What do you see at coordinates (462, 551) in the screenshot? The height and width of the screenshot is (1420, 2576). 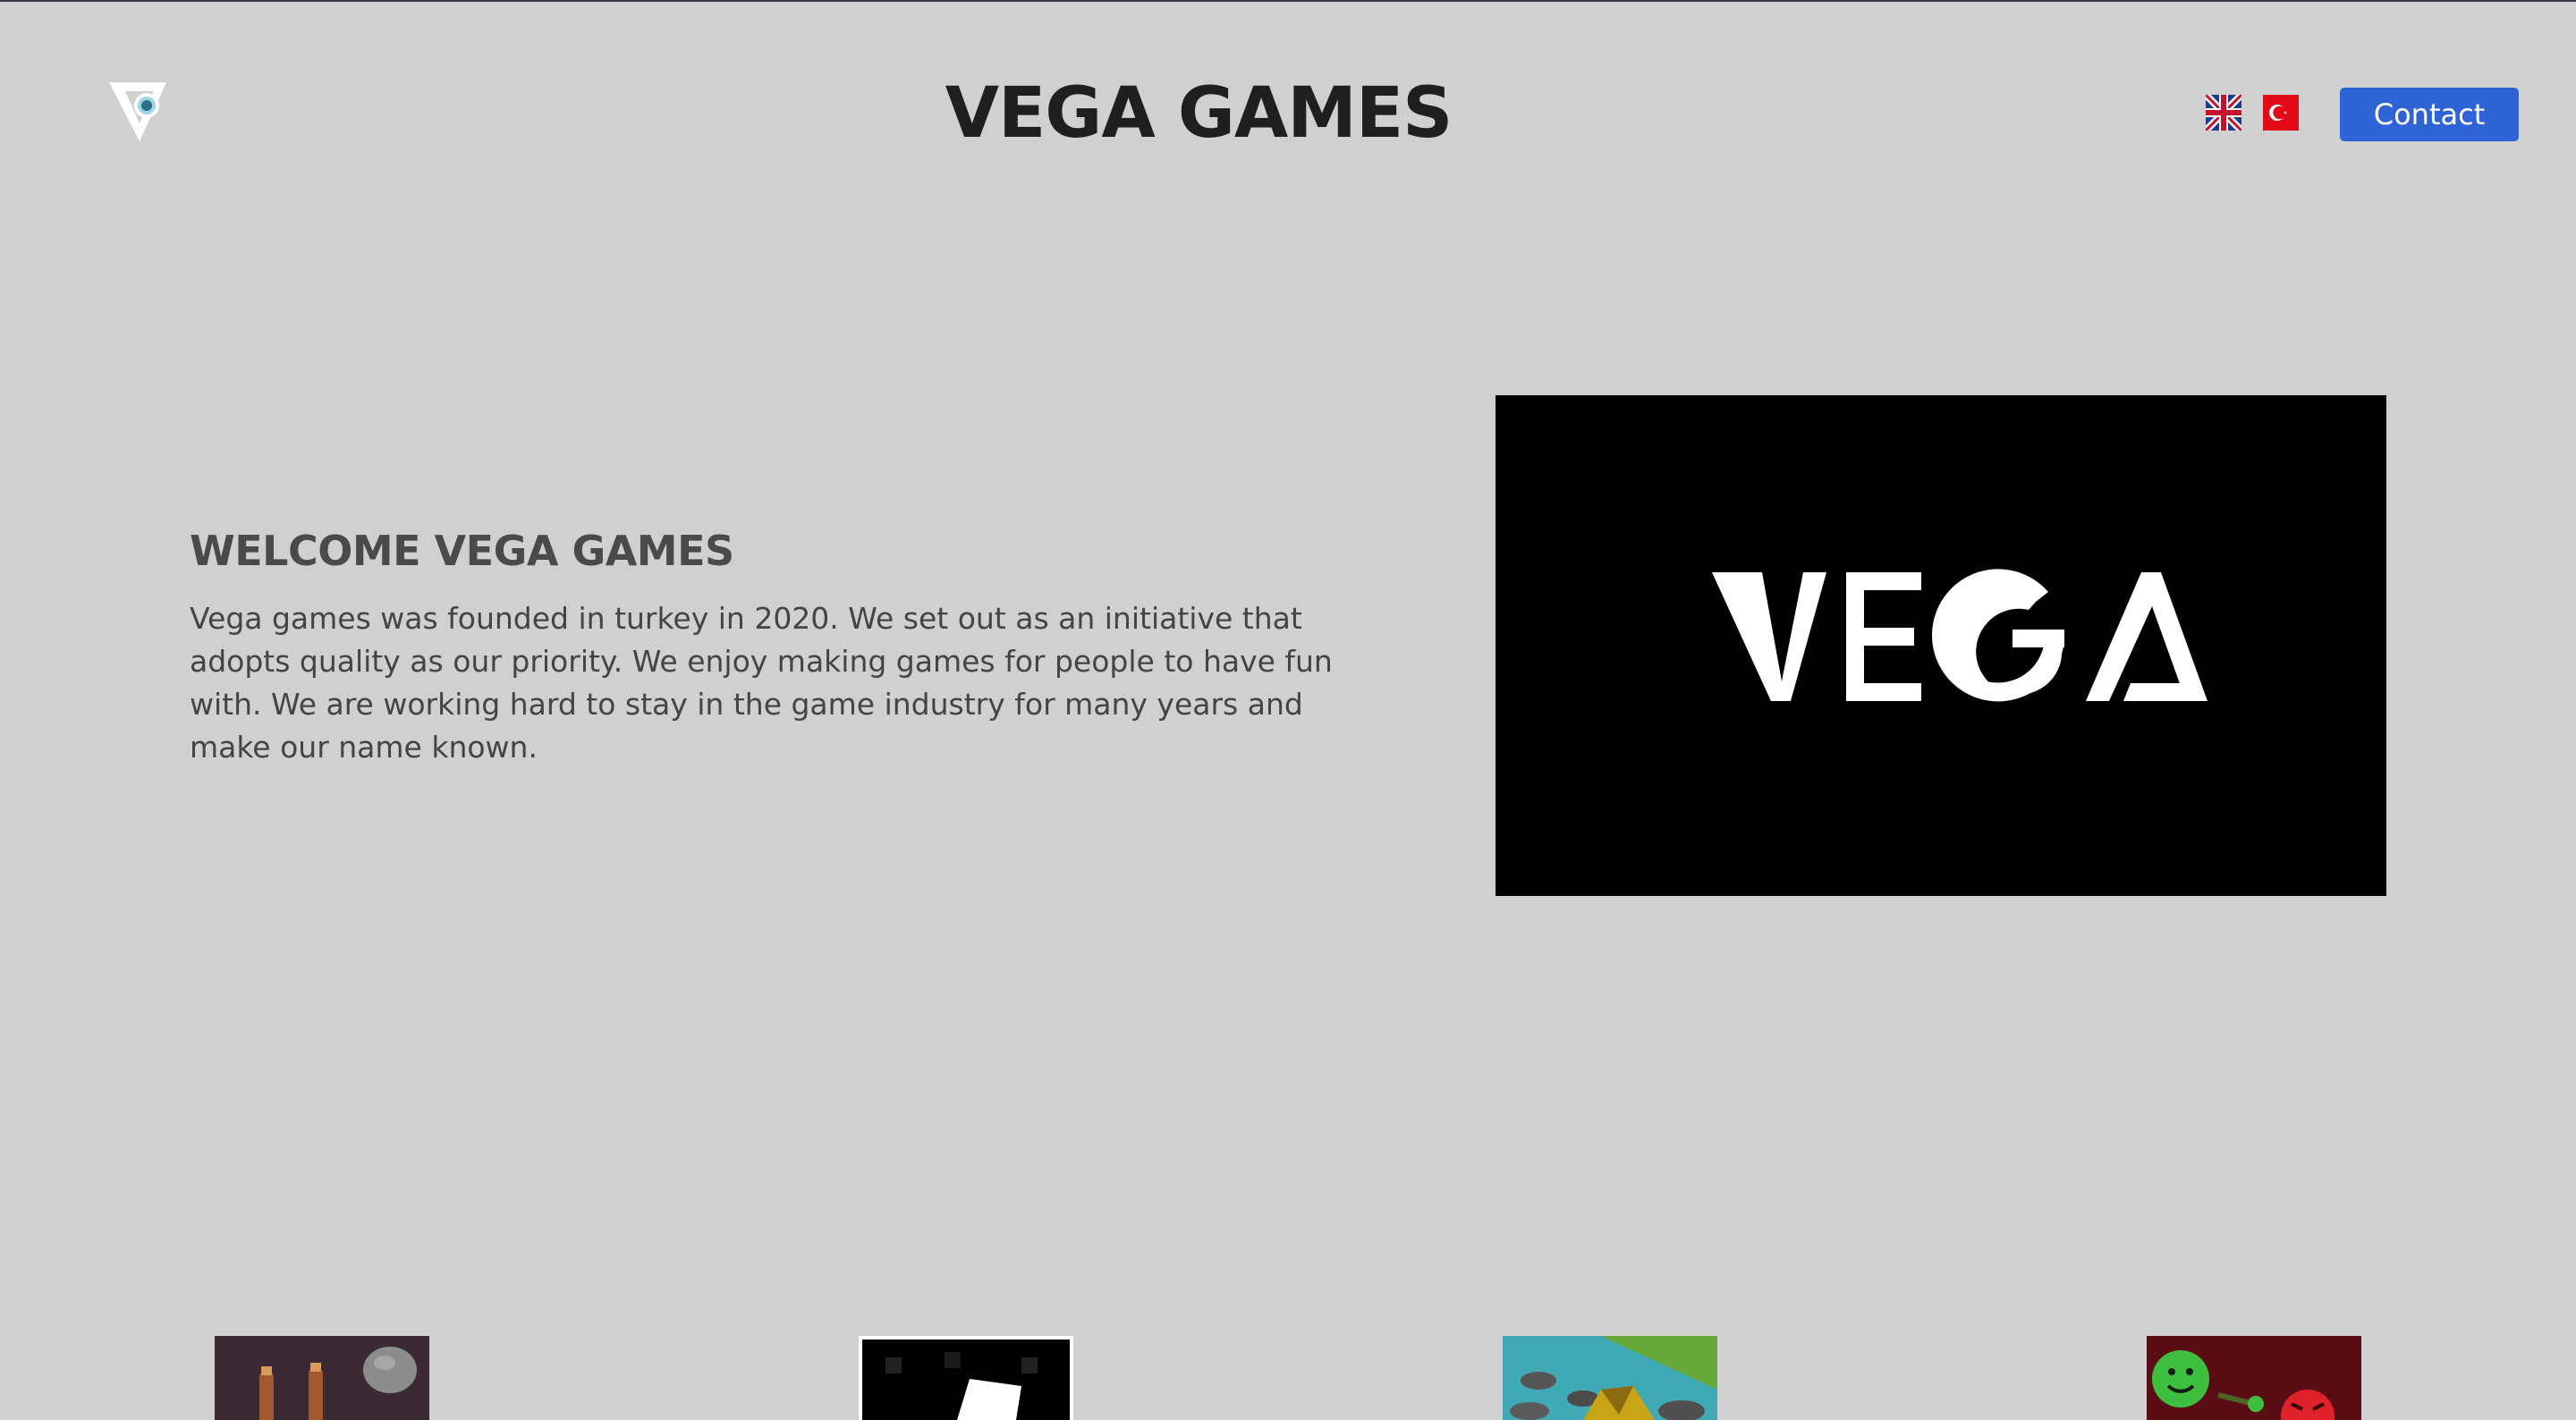 I see `welcome-heading: WELCOME VEGA GAMES` at bounding box center [462, 551].